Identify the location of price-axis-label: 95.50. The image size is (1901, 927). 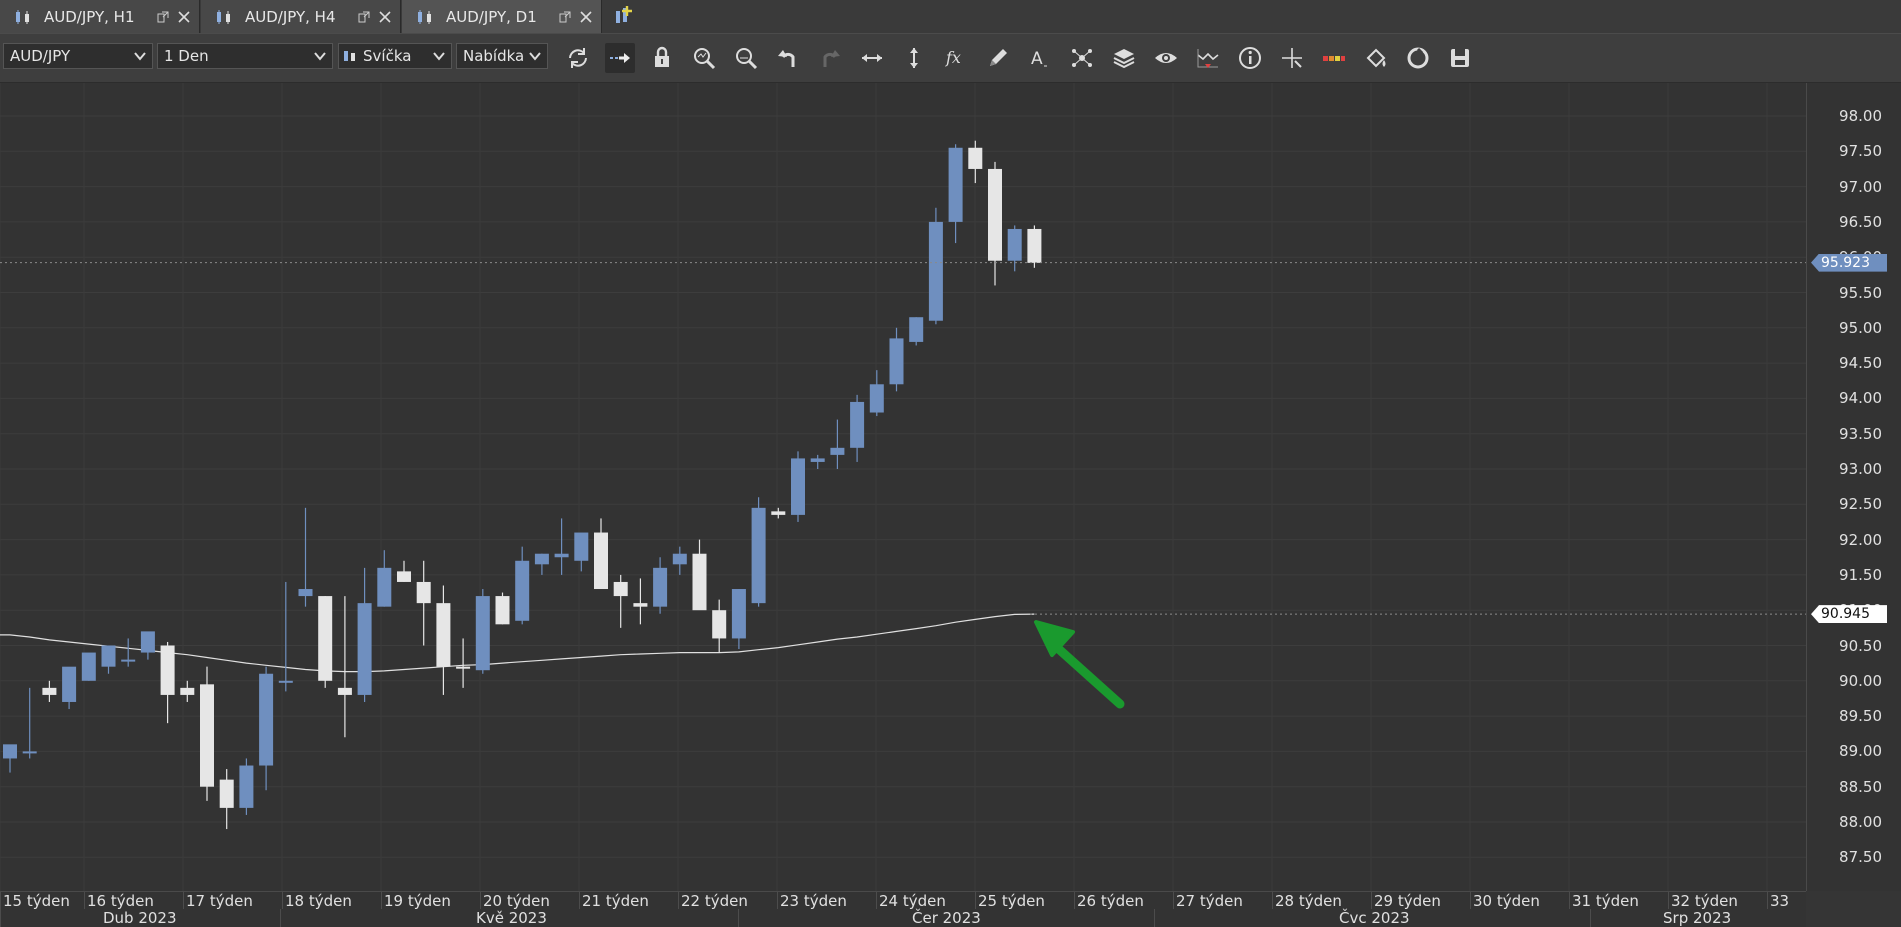
(1860, 292).